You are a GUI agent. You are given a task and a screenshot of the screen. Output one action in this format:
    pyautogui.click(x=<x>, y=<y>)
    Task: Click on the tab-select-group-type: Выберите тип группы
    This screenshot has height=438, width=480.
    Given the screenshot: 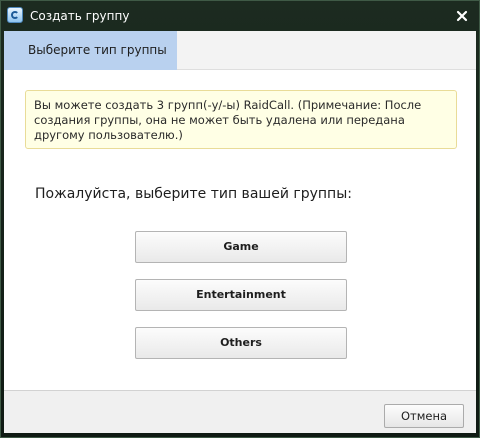 What is the action you would take?
    pyautogui.click(x=90, y=50)
    